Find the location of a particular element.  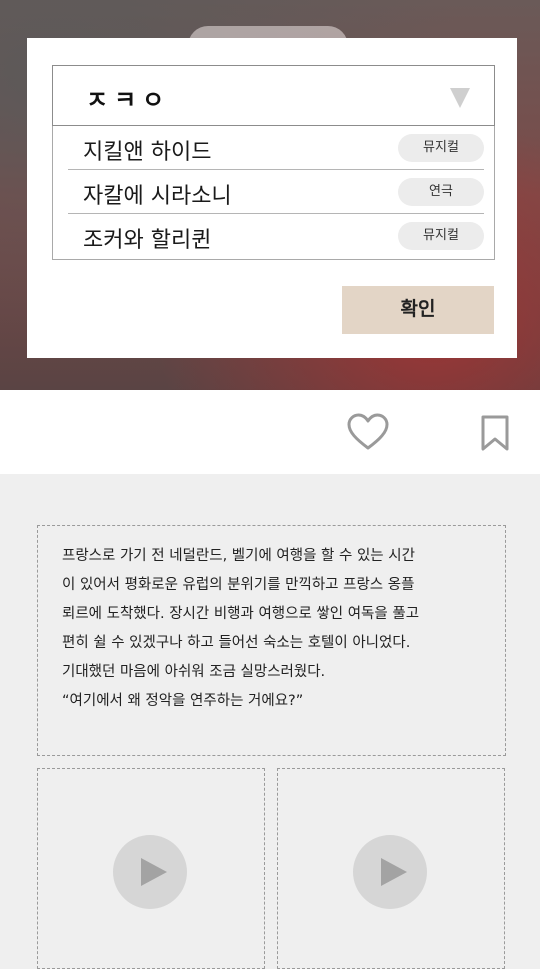

option-title: 조커와 할리퀸 is located at coordinates (147, 240).